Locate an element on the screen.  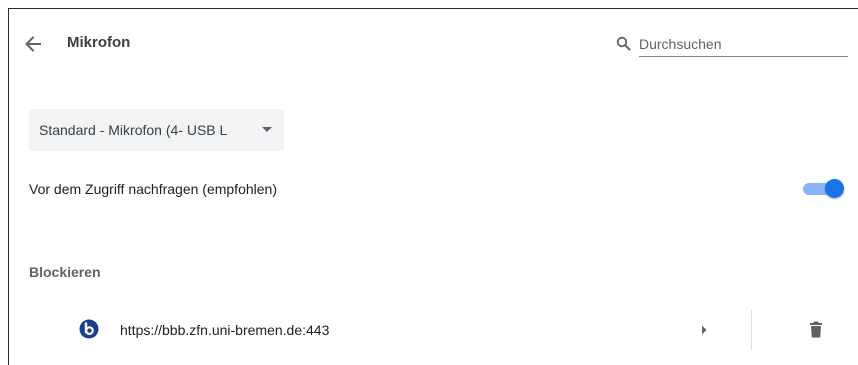
row-divider is located at coordinates (751, 330).